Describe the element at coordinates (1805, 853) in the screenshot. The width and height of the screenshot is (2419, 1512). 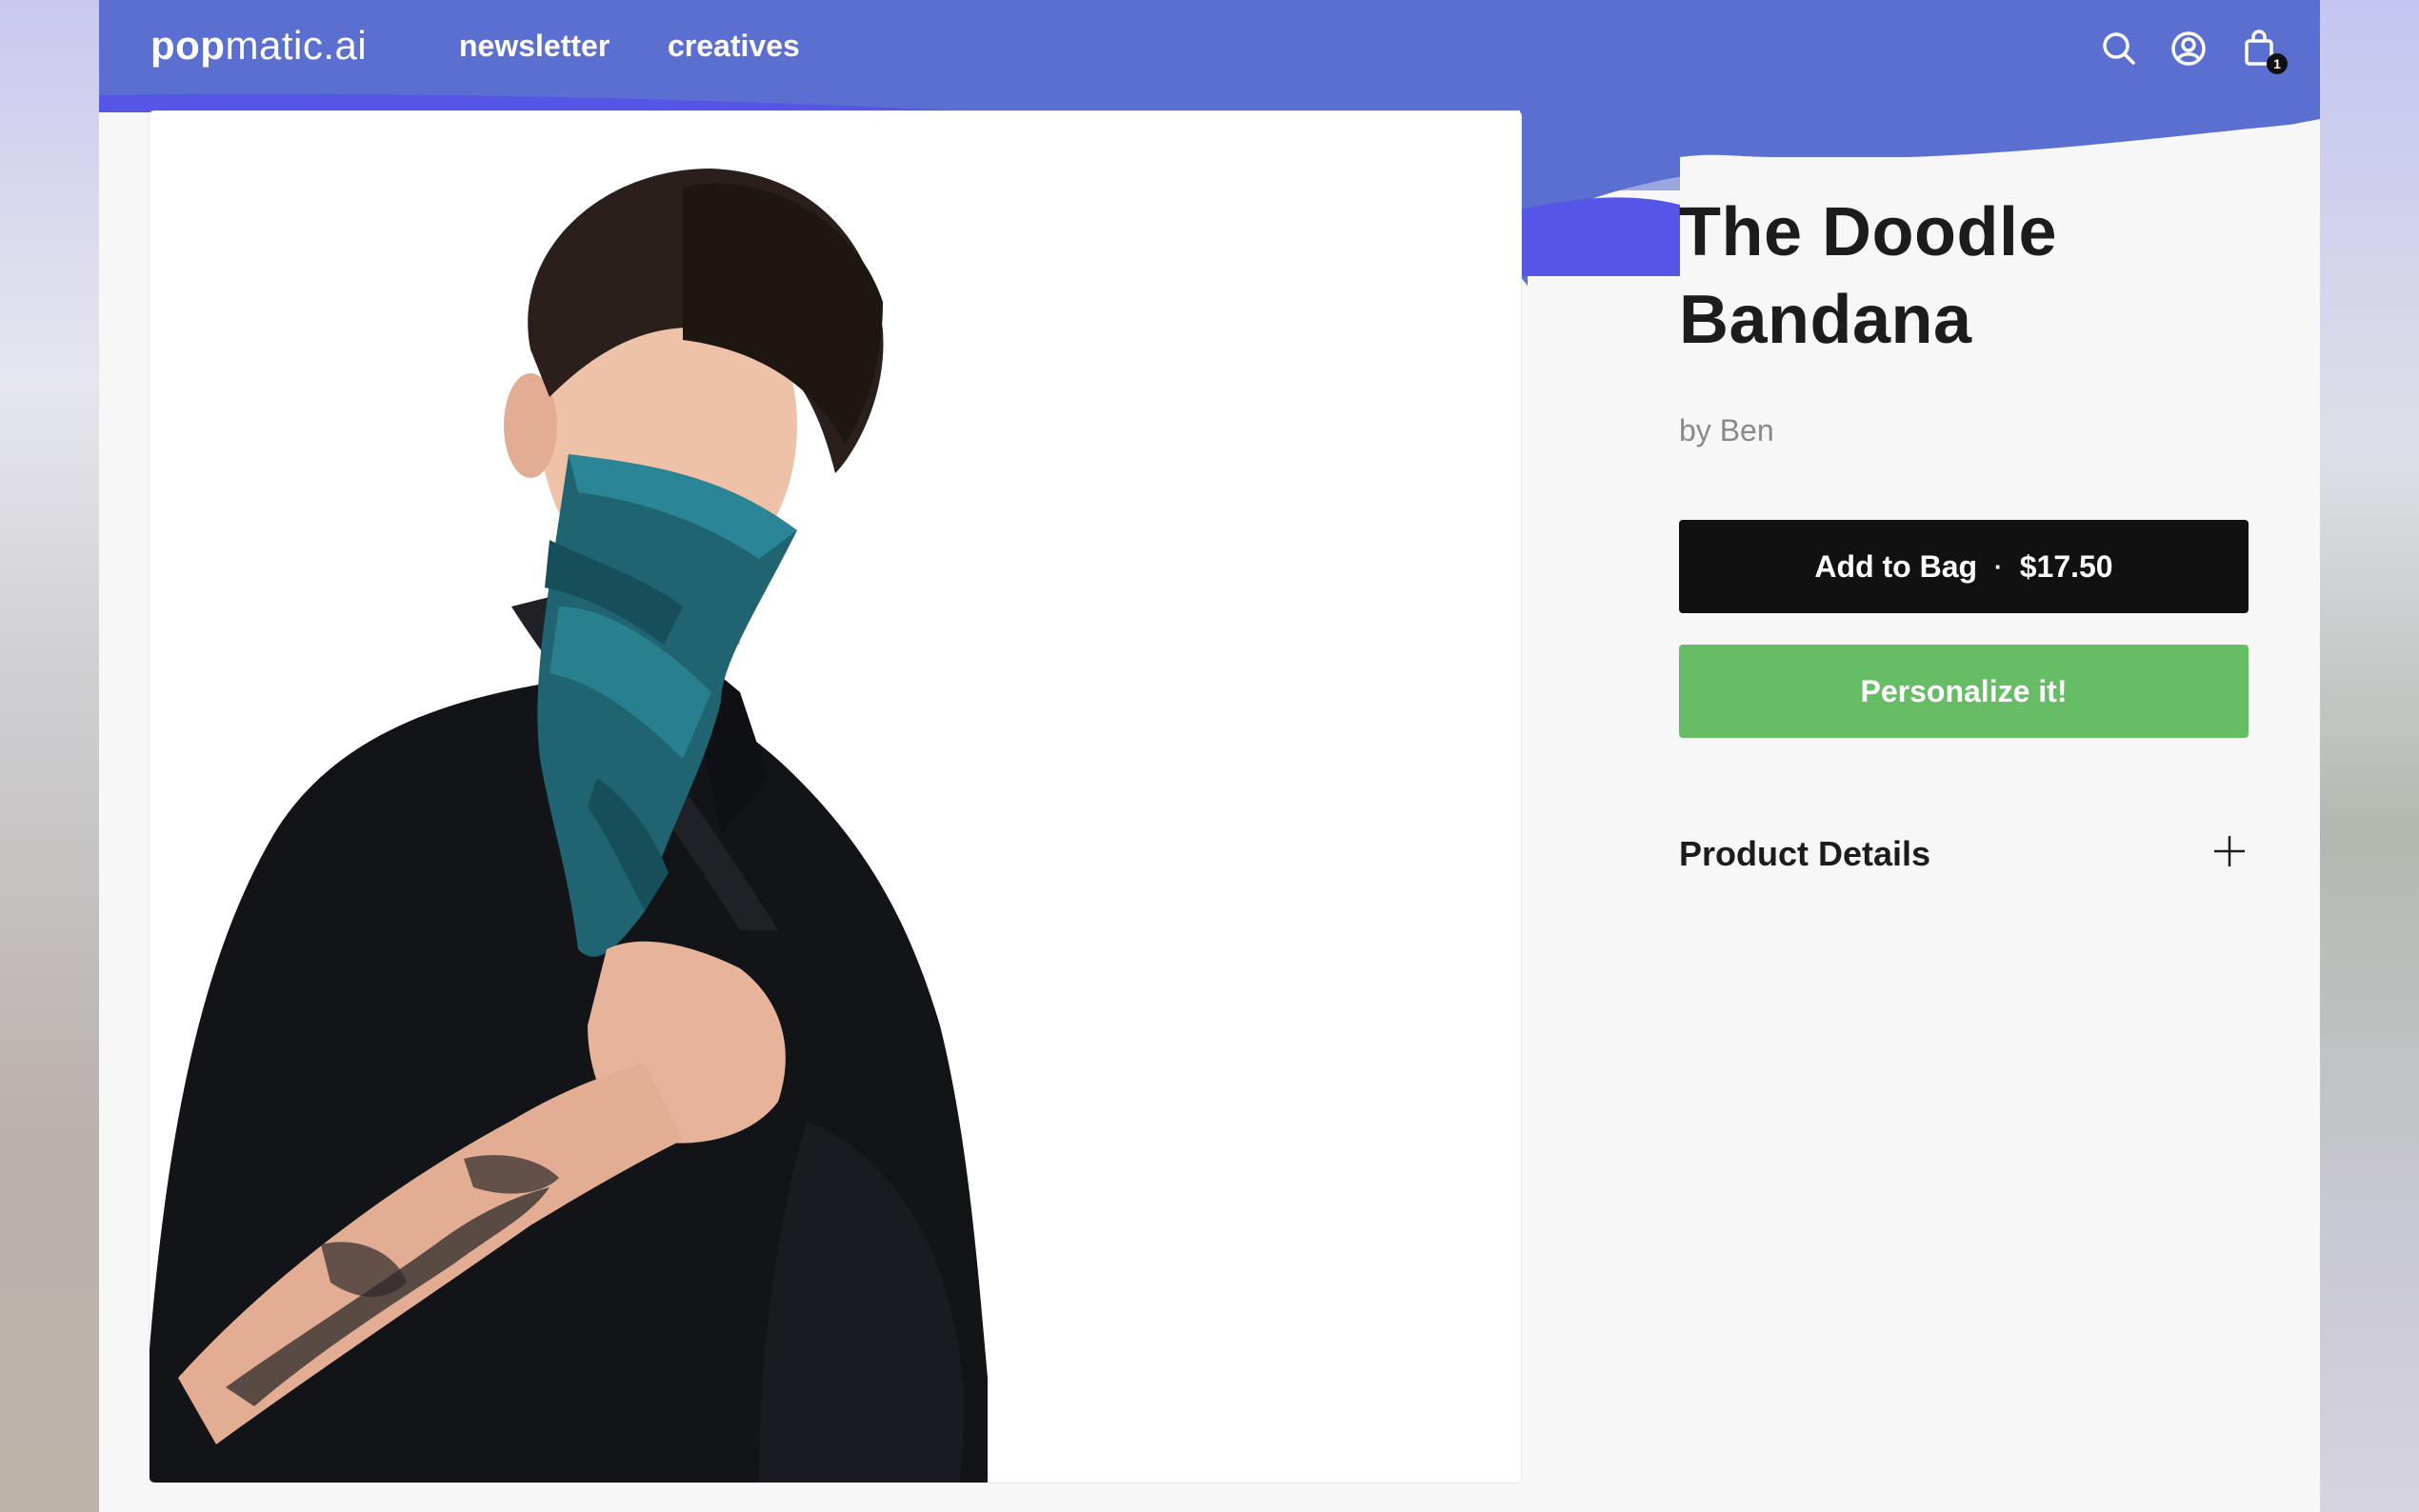
I see `product-details-label: Product Details` at that location.